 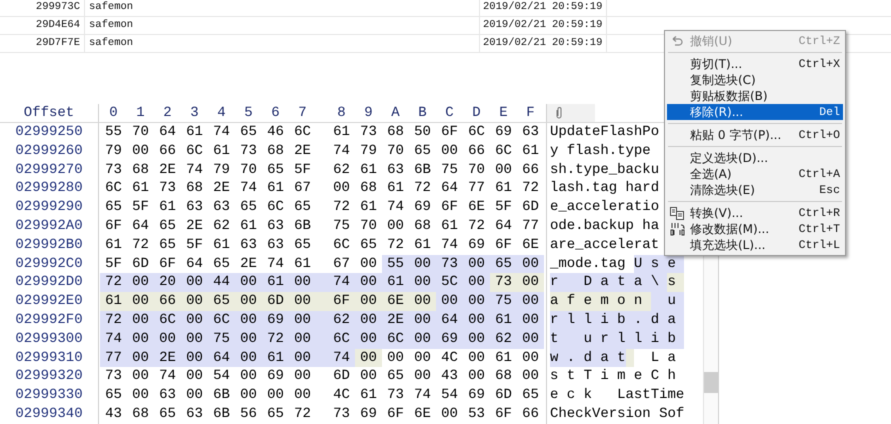 What do you see at coordinates (49, 245) in the screenshot?
I see `offset-label: 029992B0` at bounding box center [49, 245].